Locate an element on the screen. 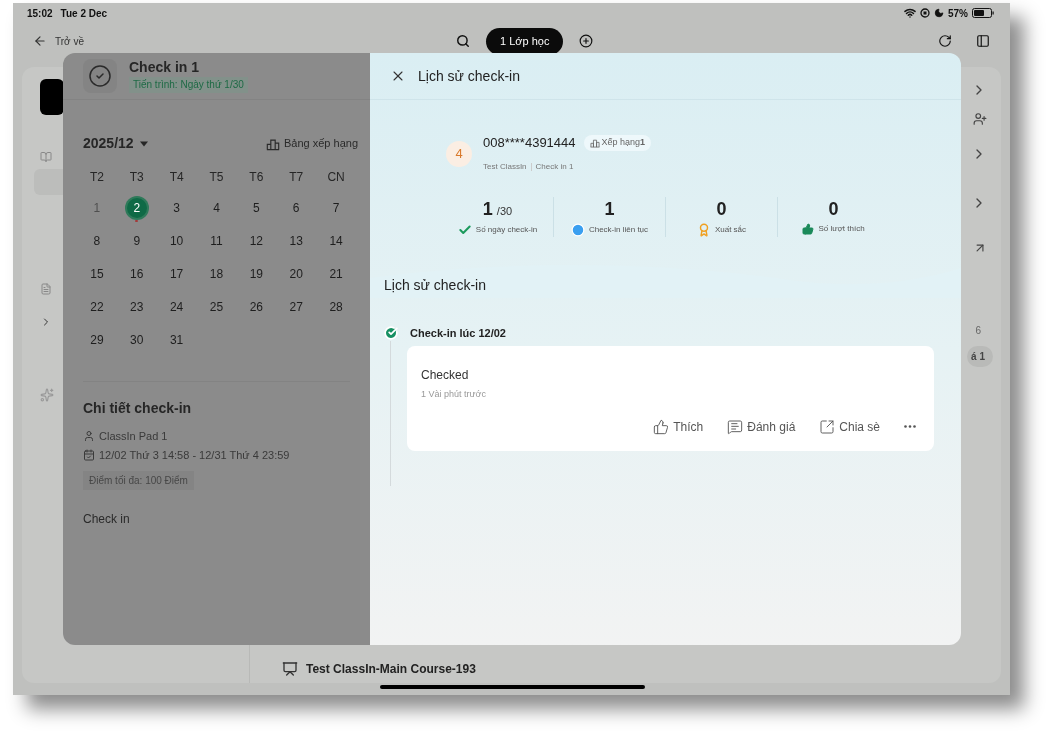 Image resolution: width=1058 pixels, height=736 pixels. calendar-day: 8 is located at coordinates (96, 241).